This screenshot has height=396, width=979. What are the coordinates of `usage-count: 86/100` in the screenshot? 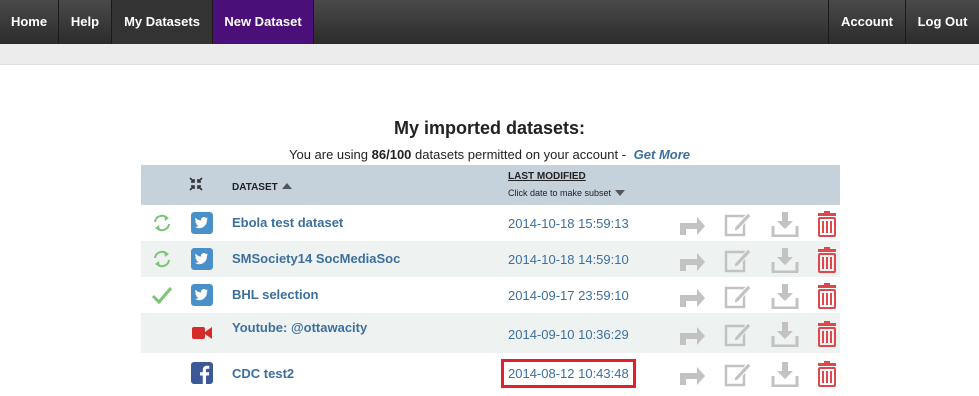 It's located at (391, 154).